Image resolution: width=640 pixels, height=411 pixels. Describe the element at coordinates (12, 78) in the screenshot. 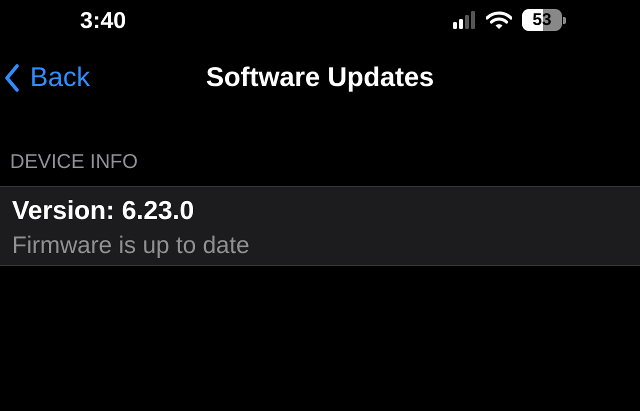

I see `chevron-left-icon` at that location.